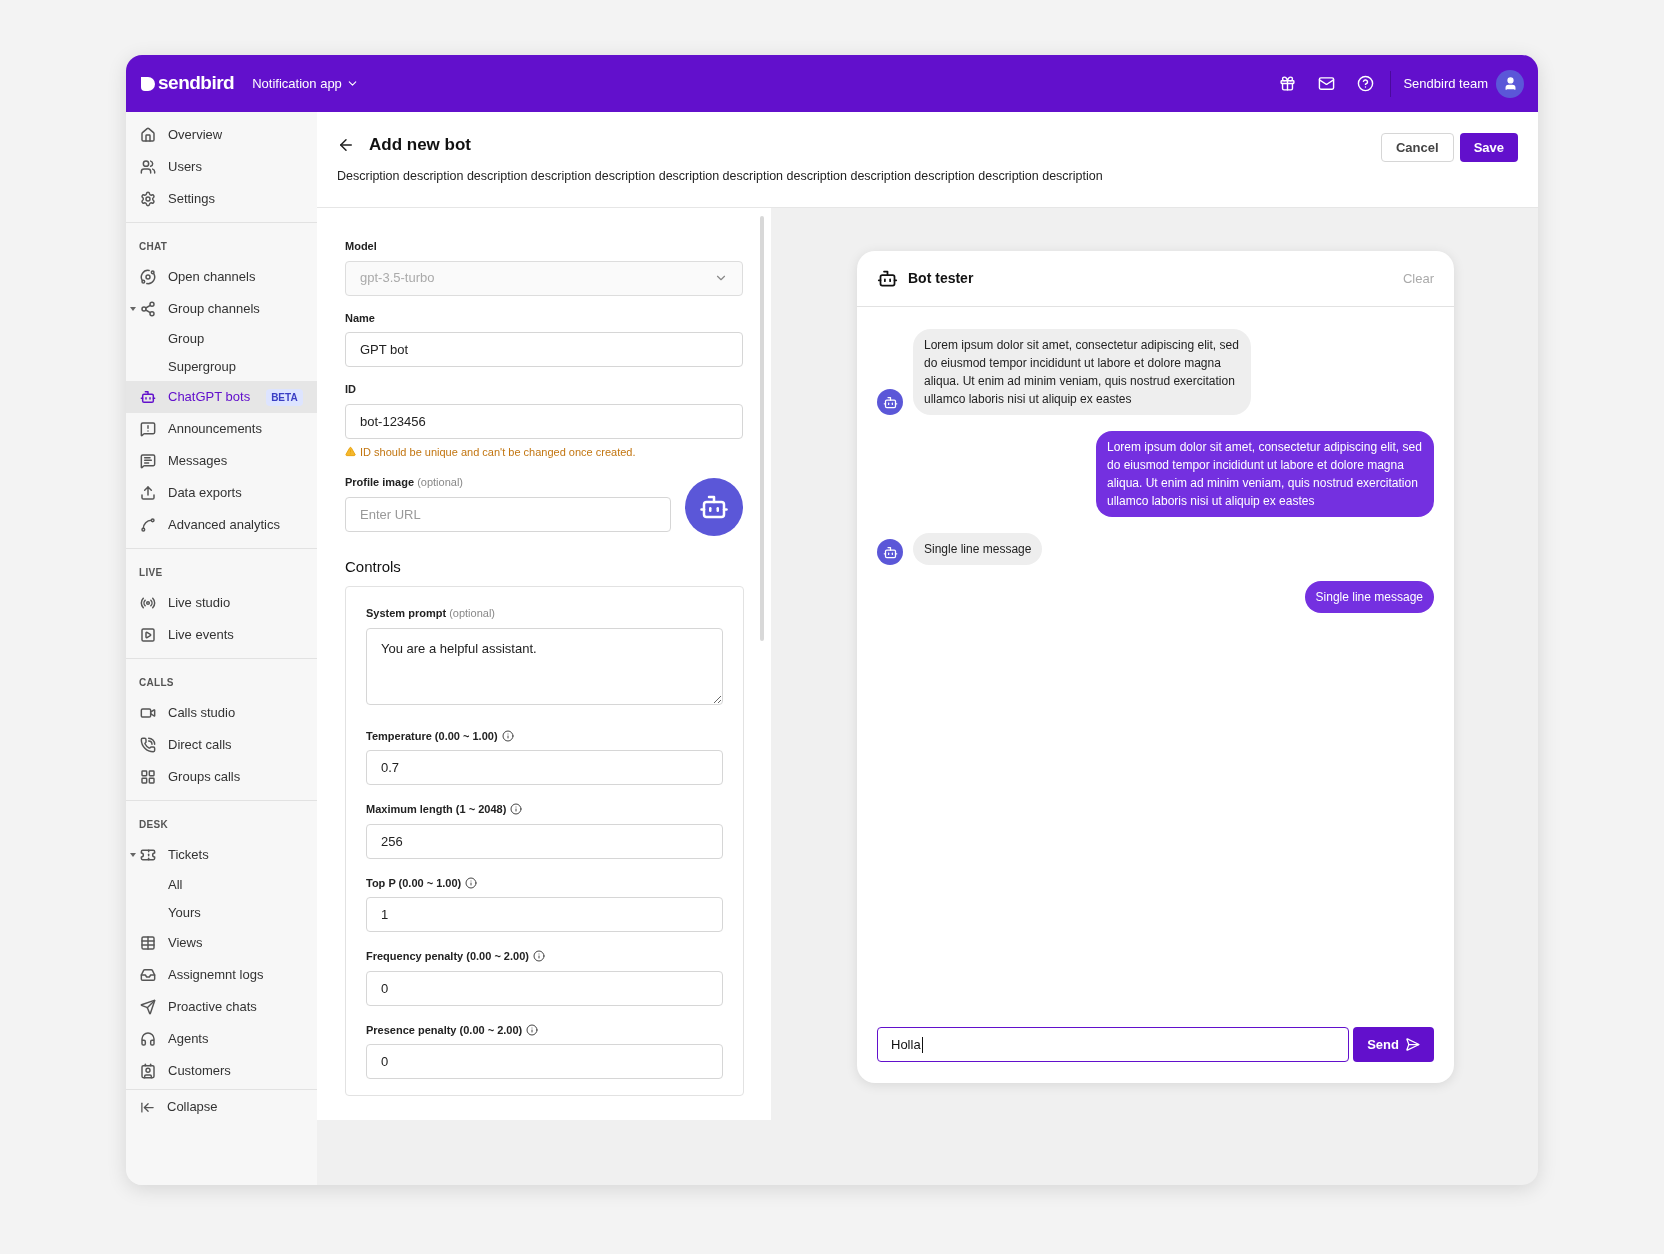 The height and width of the screenshot is (1254, 1664). I want to click on sidebar-item: Direct calls, so click(221, 745).